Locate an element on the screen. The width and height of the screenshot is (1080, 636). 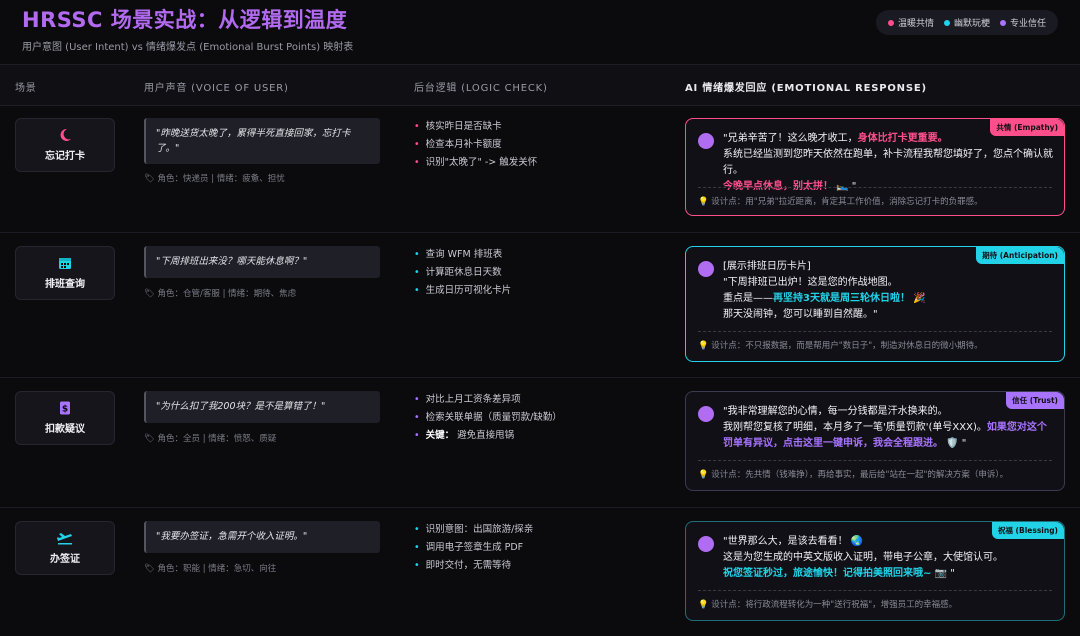
role-info: 🏷 角色：快递员 | 情绪：疲惫、担忧 is located at coordinates (214, 178).